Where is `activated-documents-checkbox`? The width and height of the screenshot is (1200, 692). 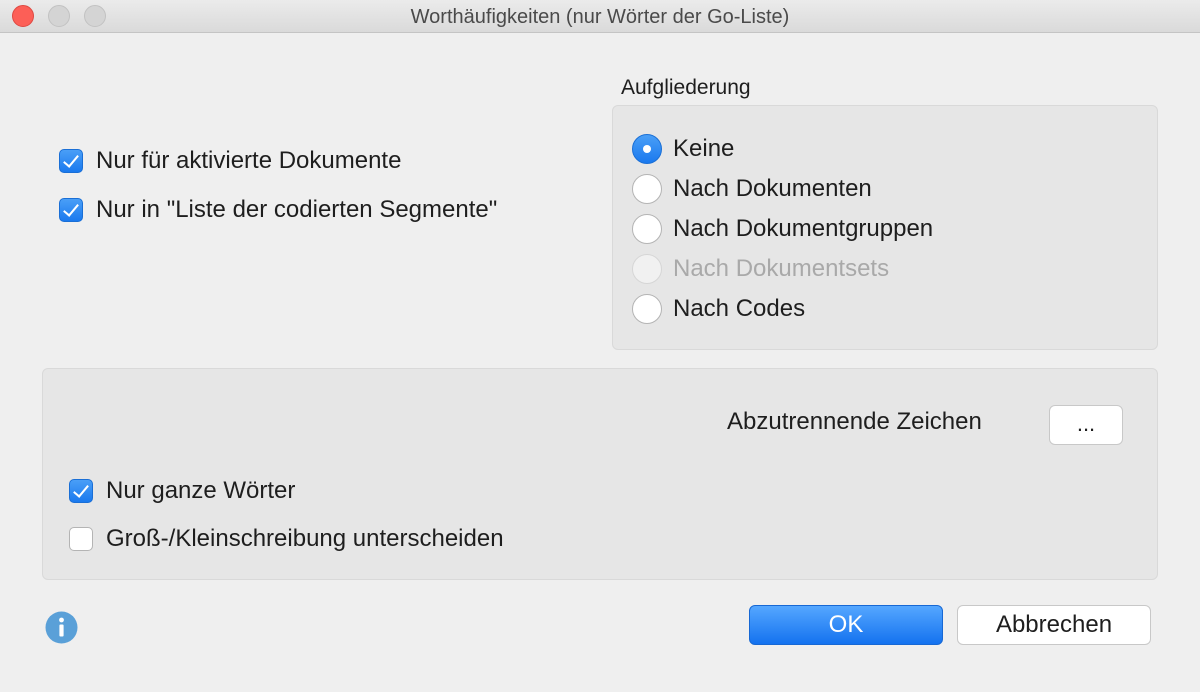
activated-documents-checkbox is located at coordinates (71, 161).